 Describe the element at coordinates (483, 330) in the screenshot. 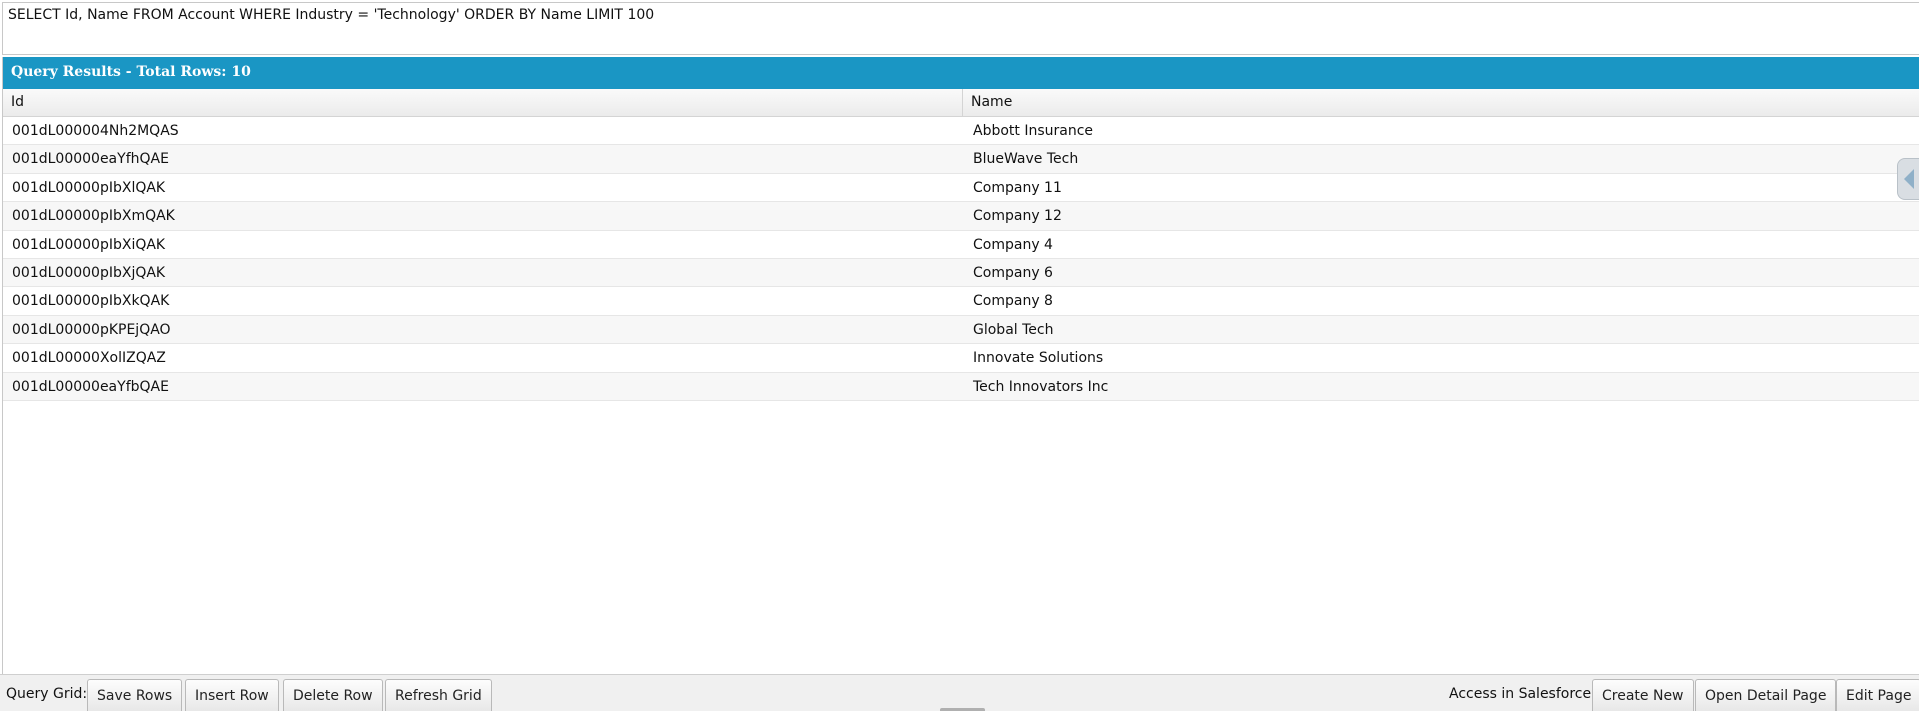

I see `cell-id: 001dL00000pKPEjQAO` at that location.